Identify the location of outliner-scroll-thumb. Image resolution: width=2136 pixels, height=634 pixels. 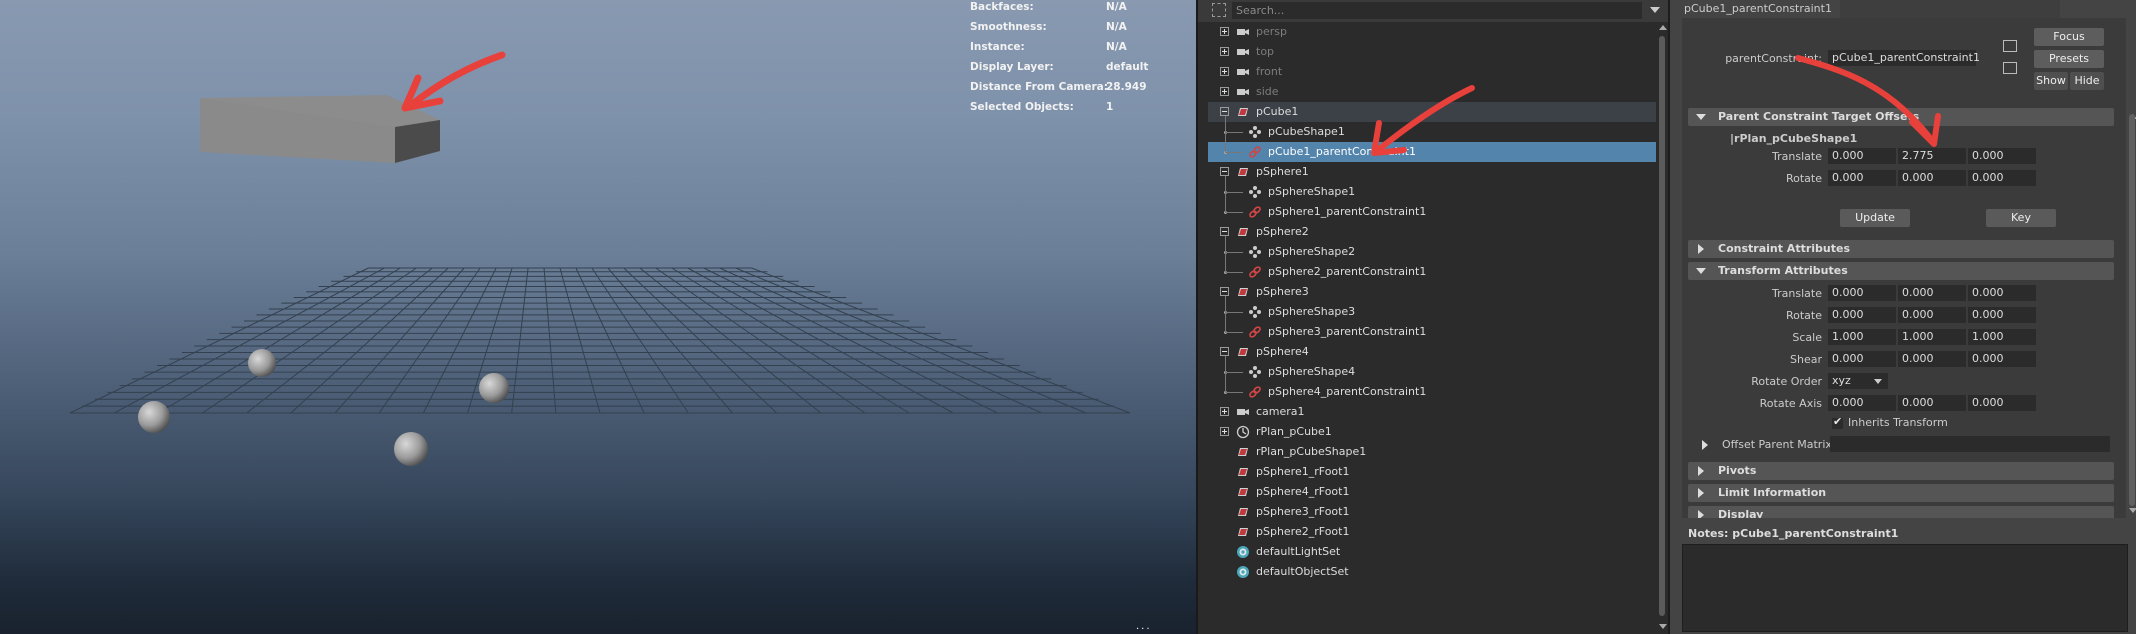
(1662, 326).